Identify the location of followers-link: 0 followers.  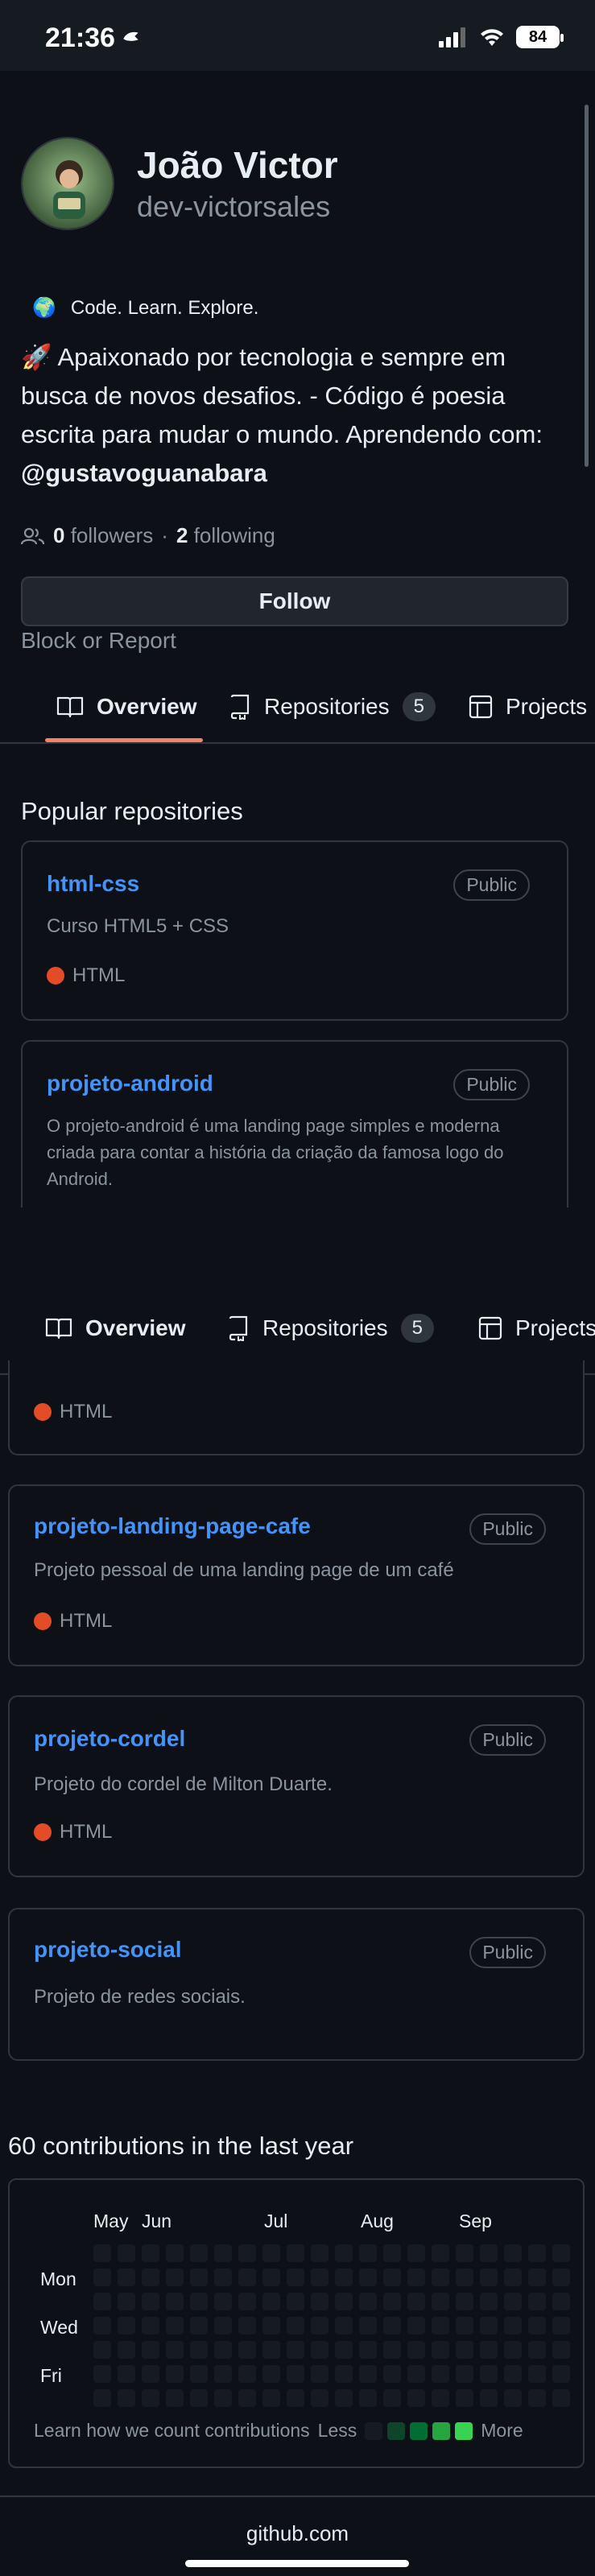
(103, 535).